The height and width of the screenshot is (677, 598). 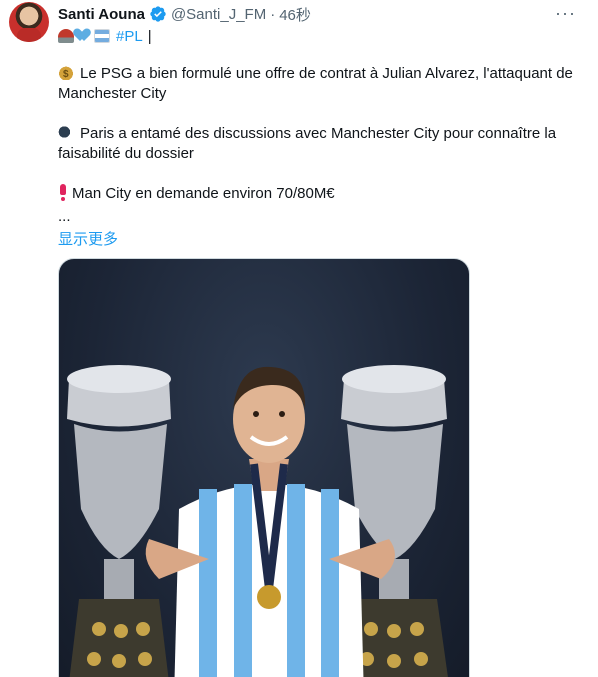 I want to click on bio-line: #PL |, so click(x=105, y=36).